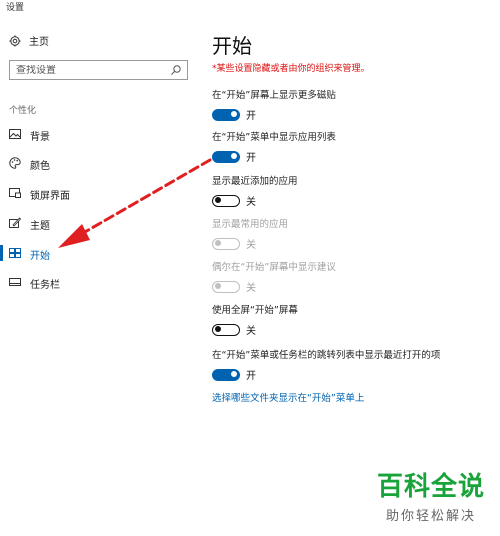  I want to click on setting-label: 显示最常用的应用, so click(250, 224).